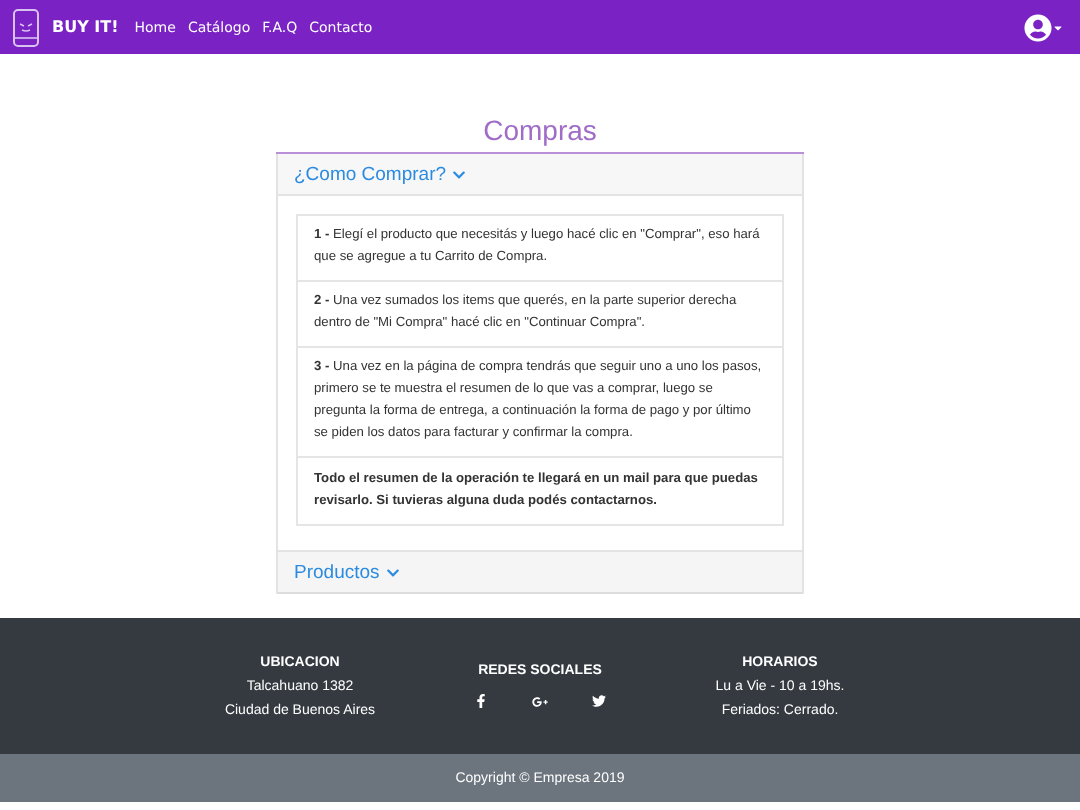  What do you see at coordinates (540, 132) in the screenshot?
I see `page-title: Compras` at bounding box center [540, 132].